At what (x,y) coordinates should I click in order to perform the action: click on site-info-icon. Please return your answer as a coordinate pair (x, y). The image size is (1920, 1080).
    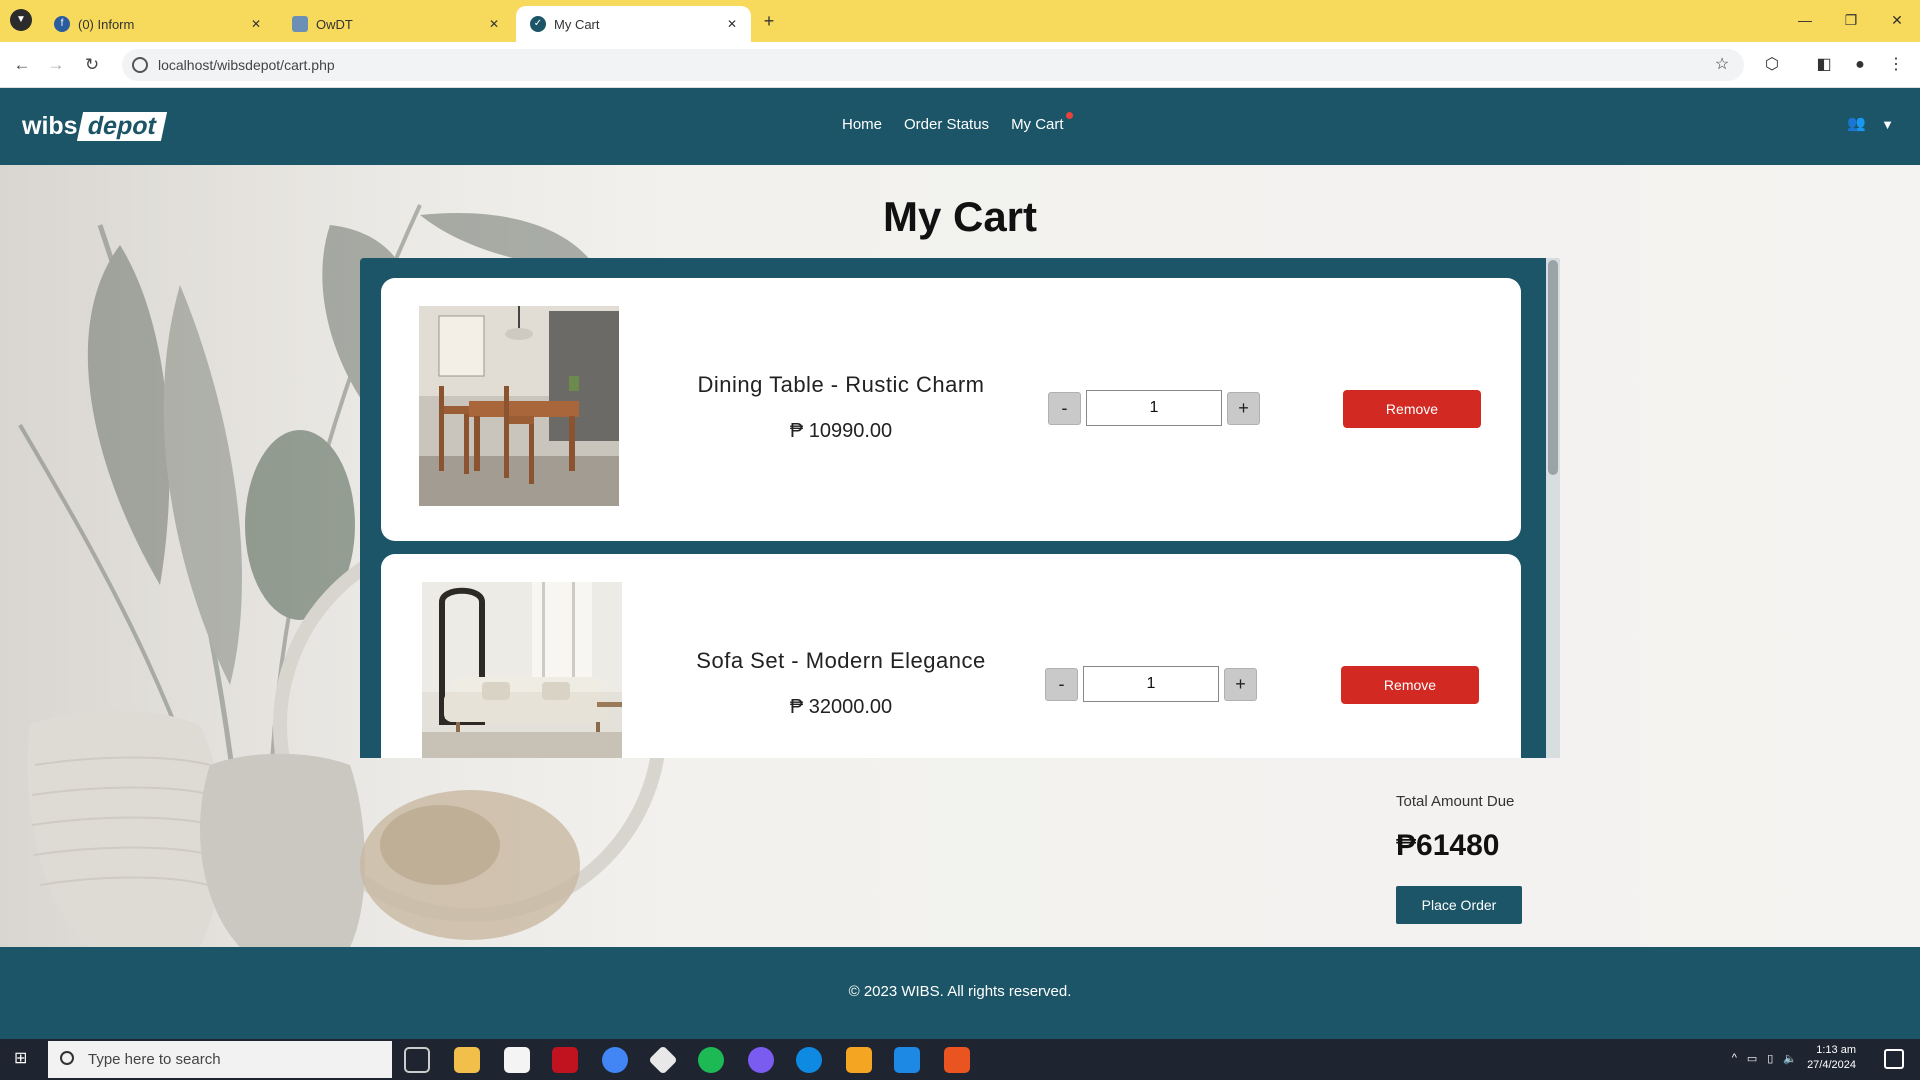
    Looking at the image, I should click on (140, 65).